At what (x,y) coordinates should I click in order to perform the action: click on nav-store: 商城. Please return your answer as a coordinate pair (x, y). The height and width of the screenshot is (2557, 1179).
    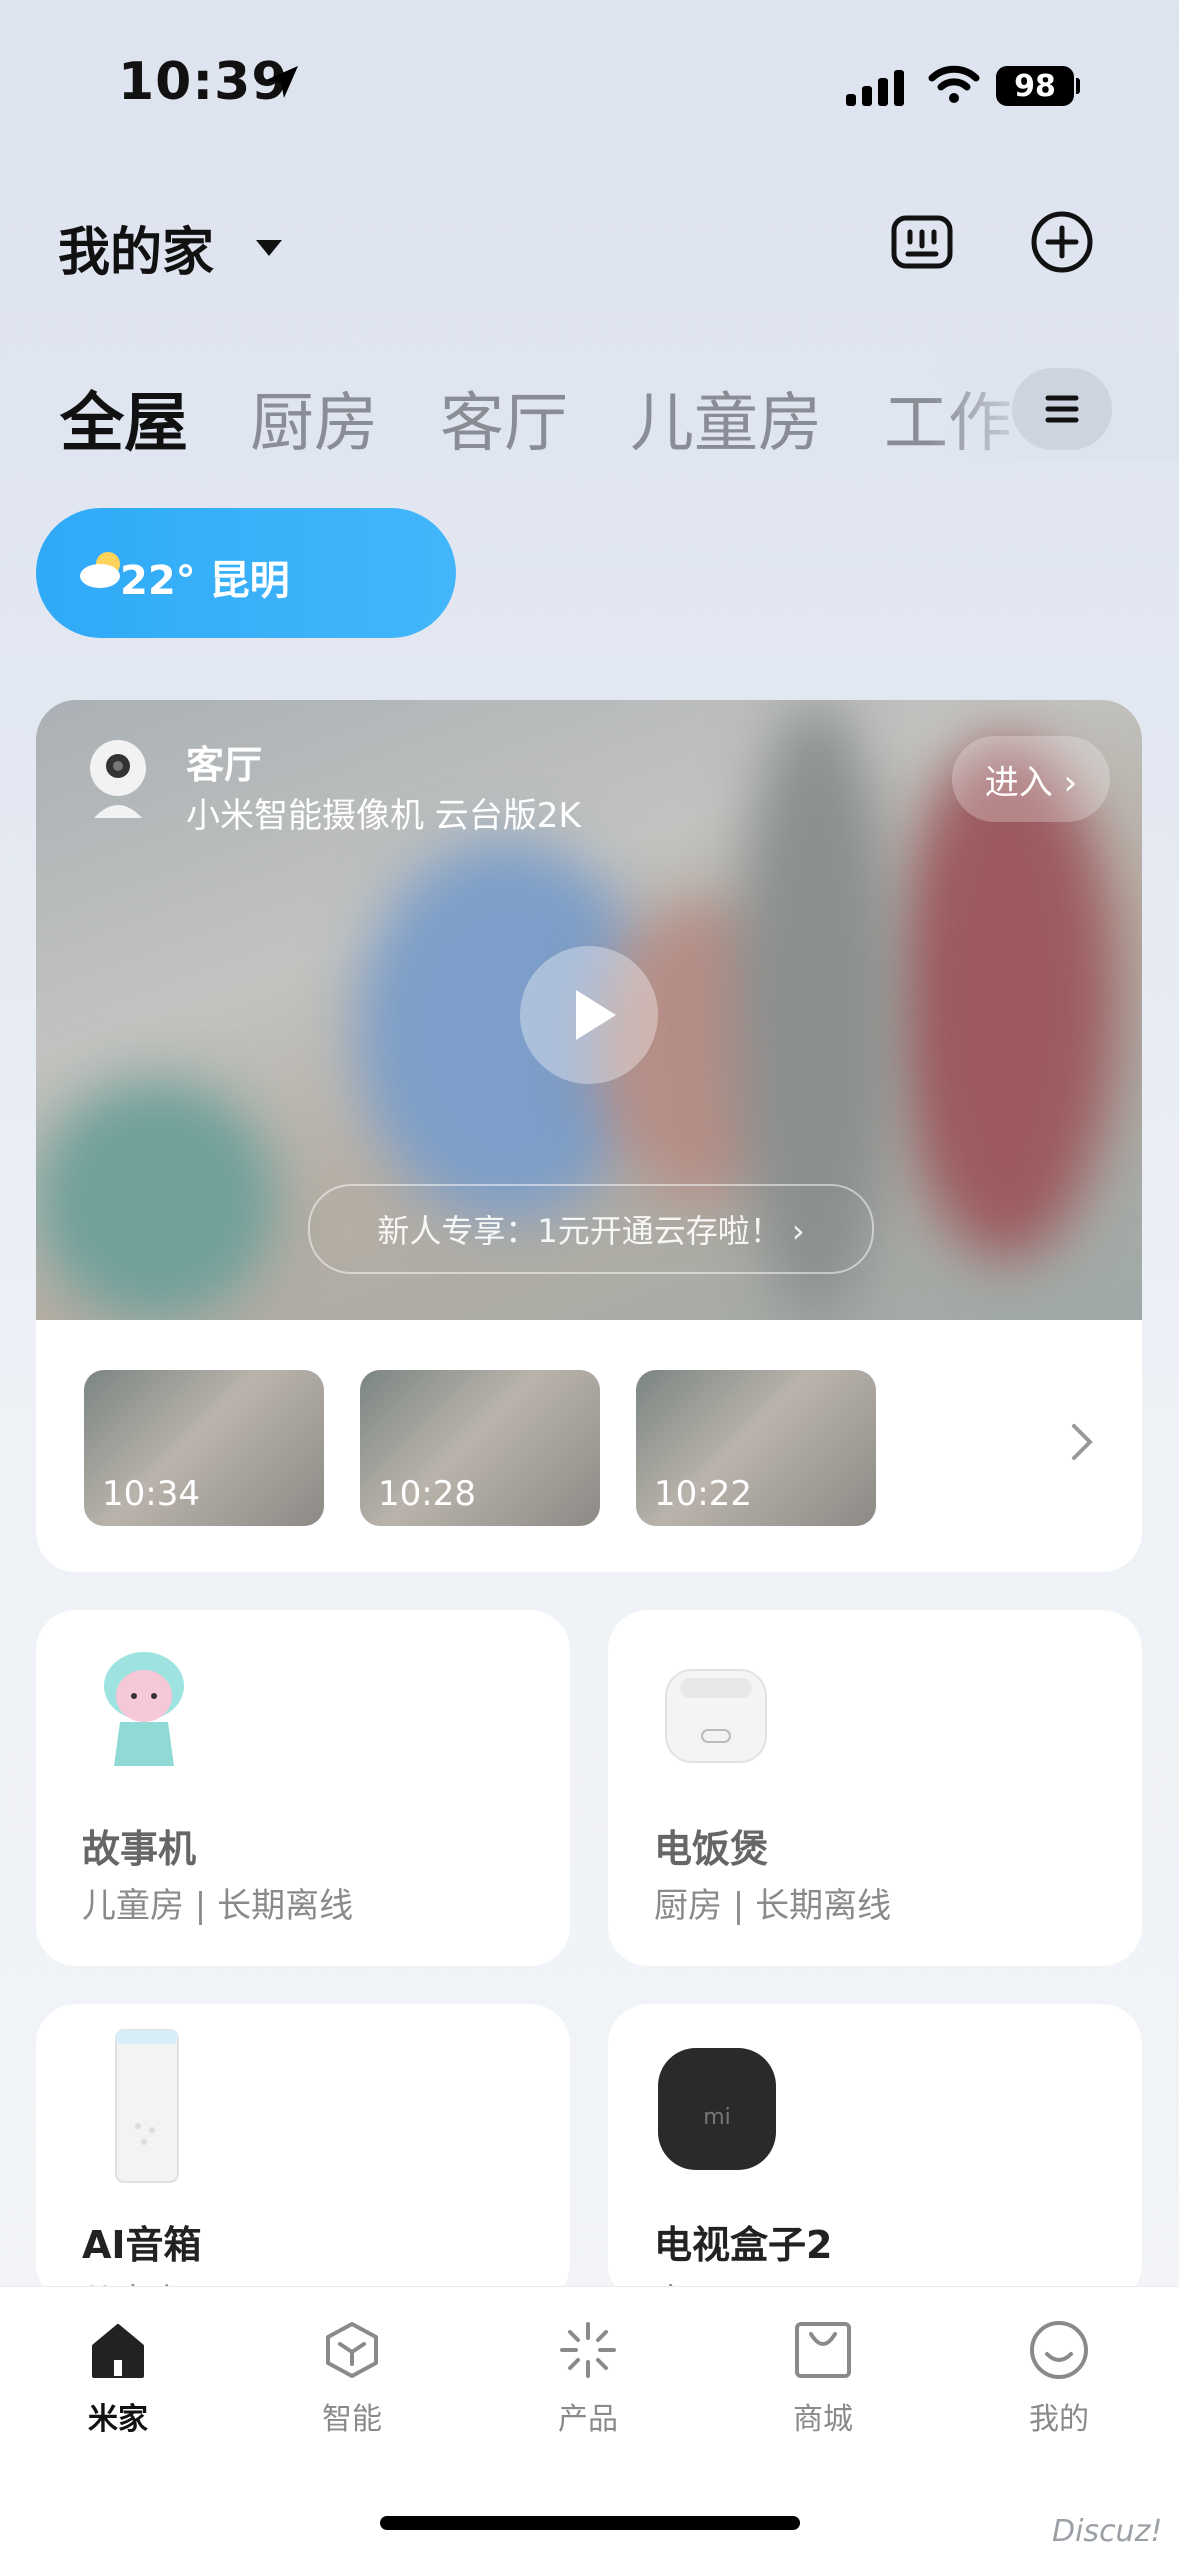
    Looking at the image, I should click on (823, 2378).